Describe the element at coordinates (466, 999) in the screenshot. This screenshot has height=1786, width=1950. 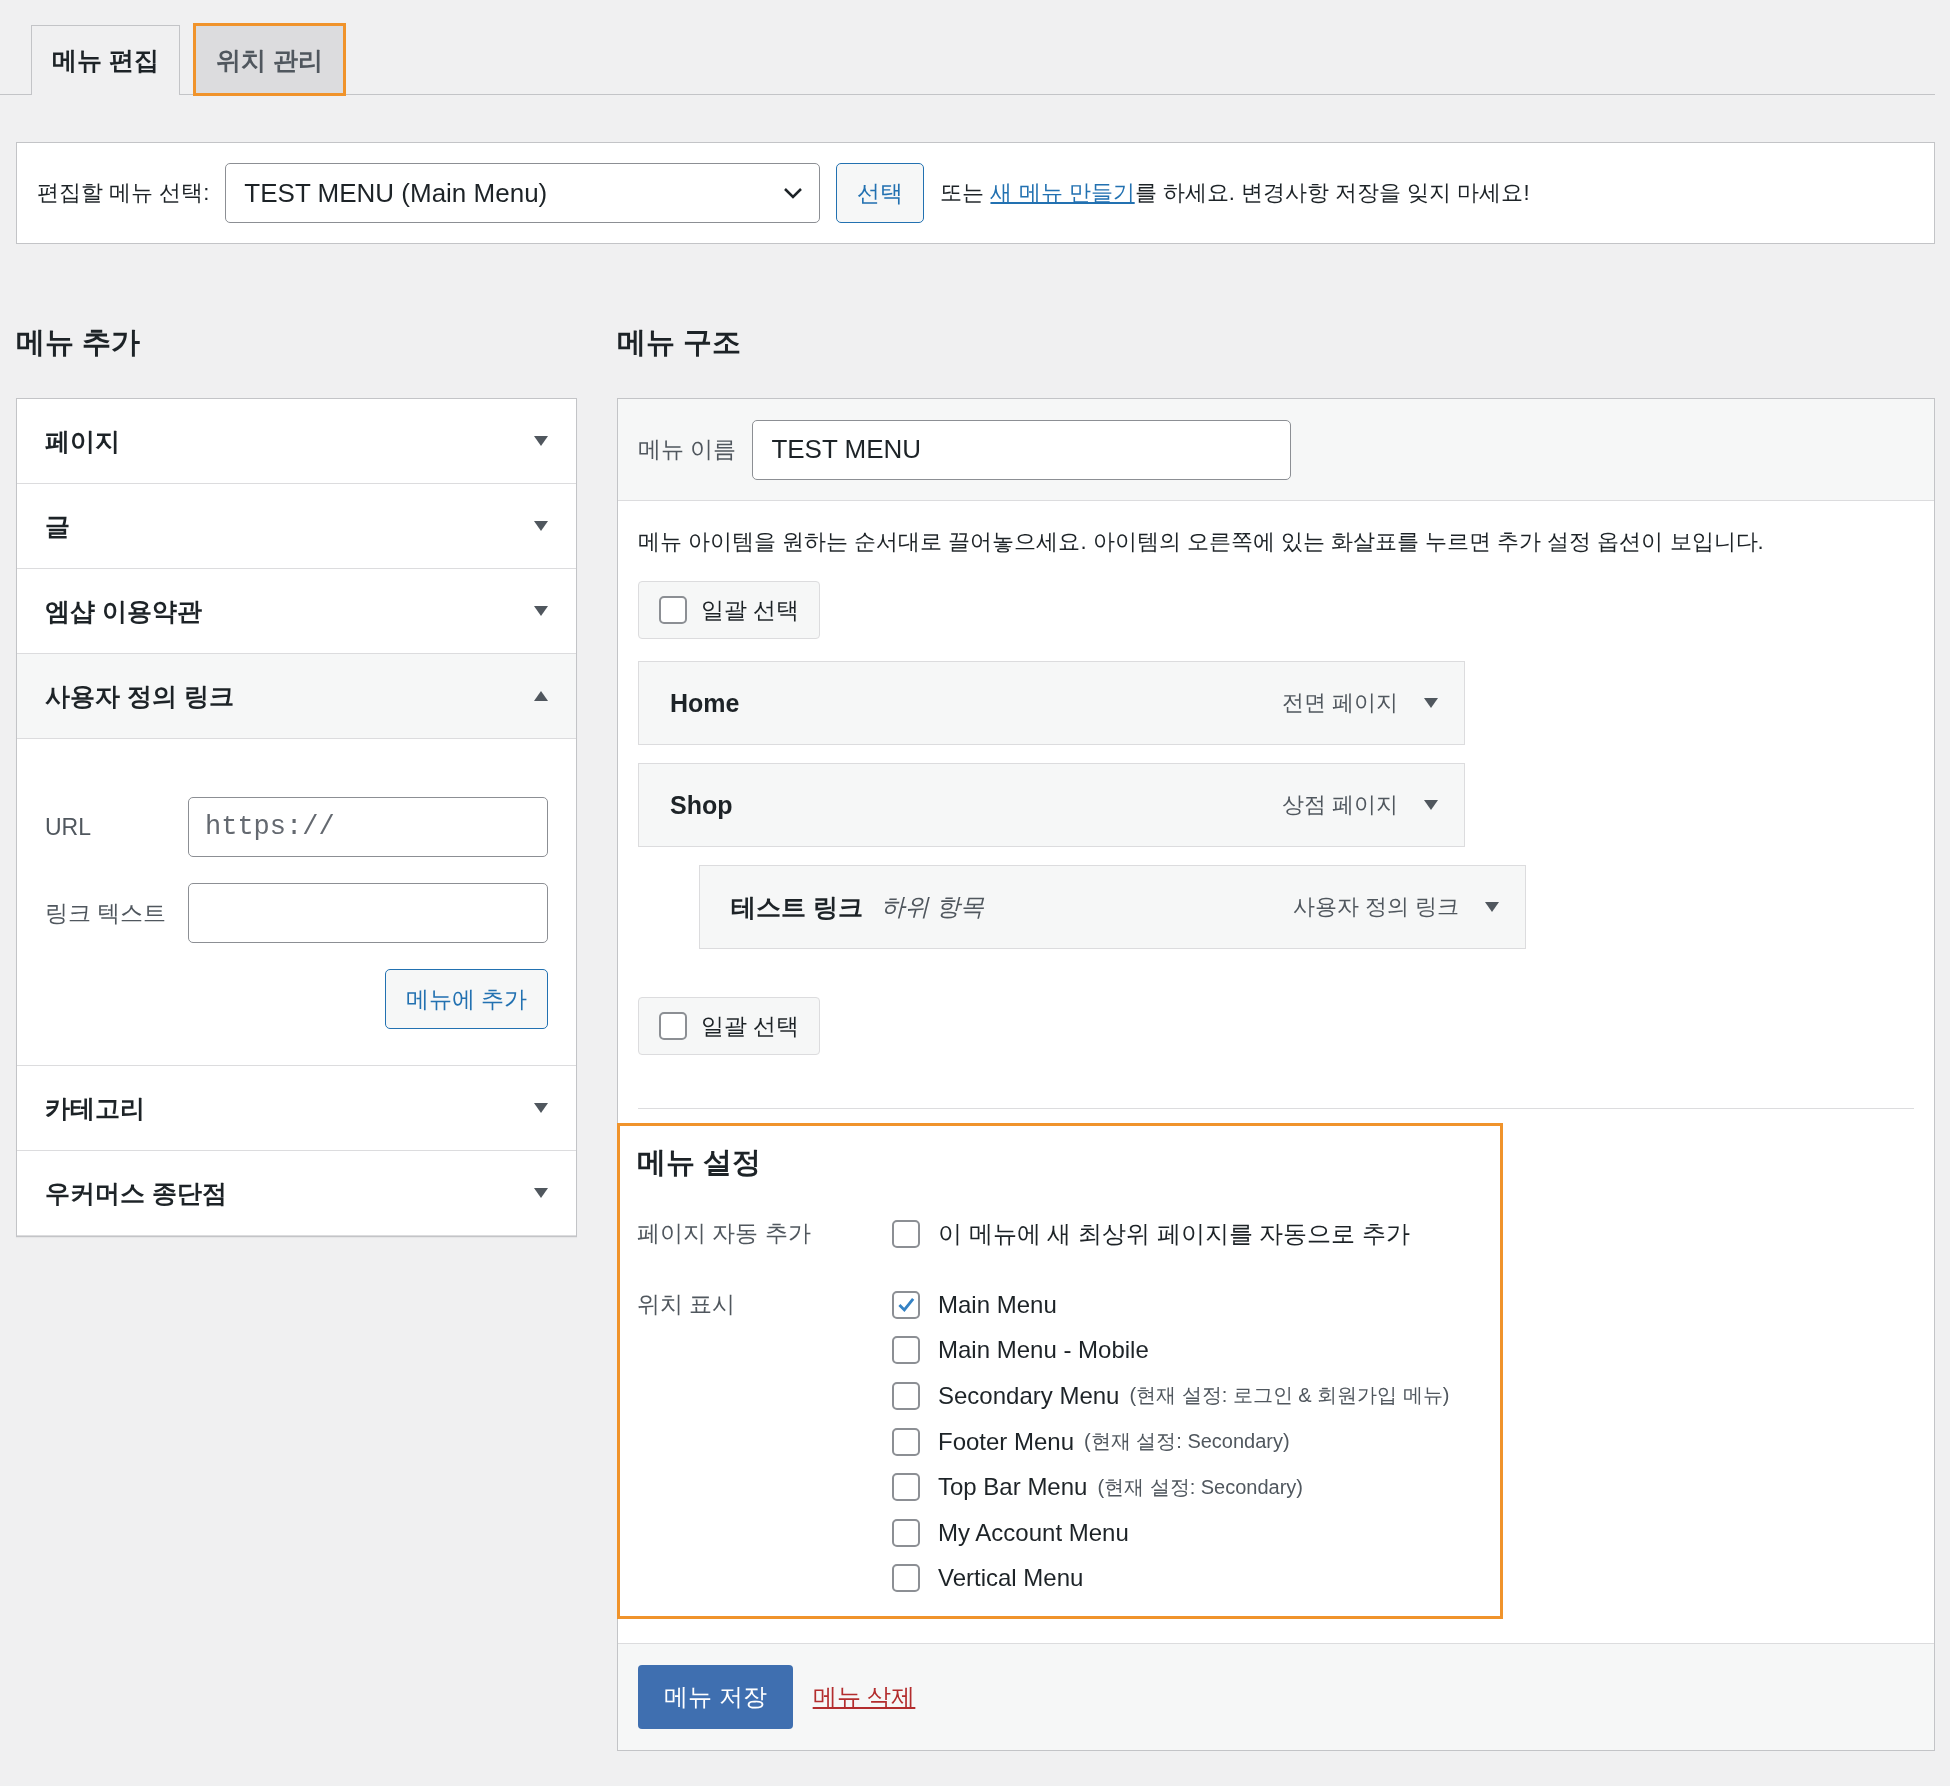
I see `add-to-menu-button: 메뉴에 추가` at that location.